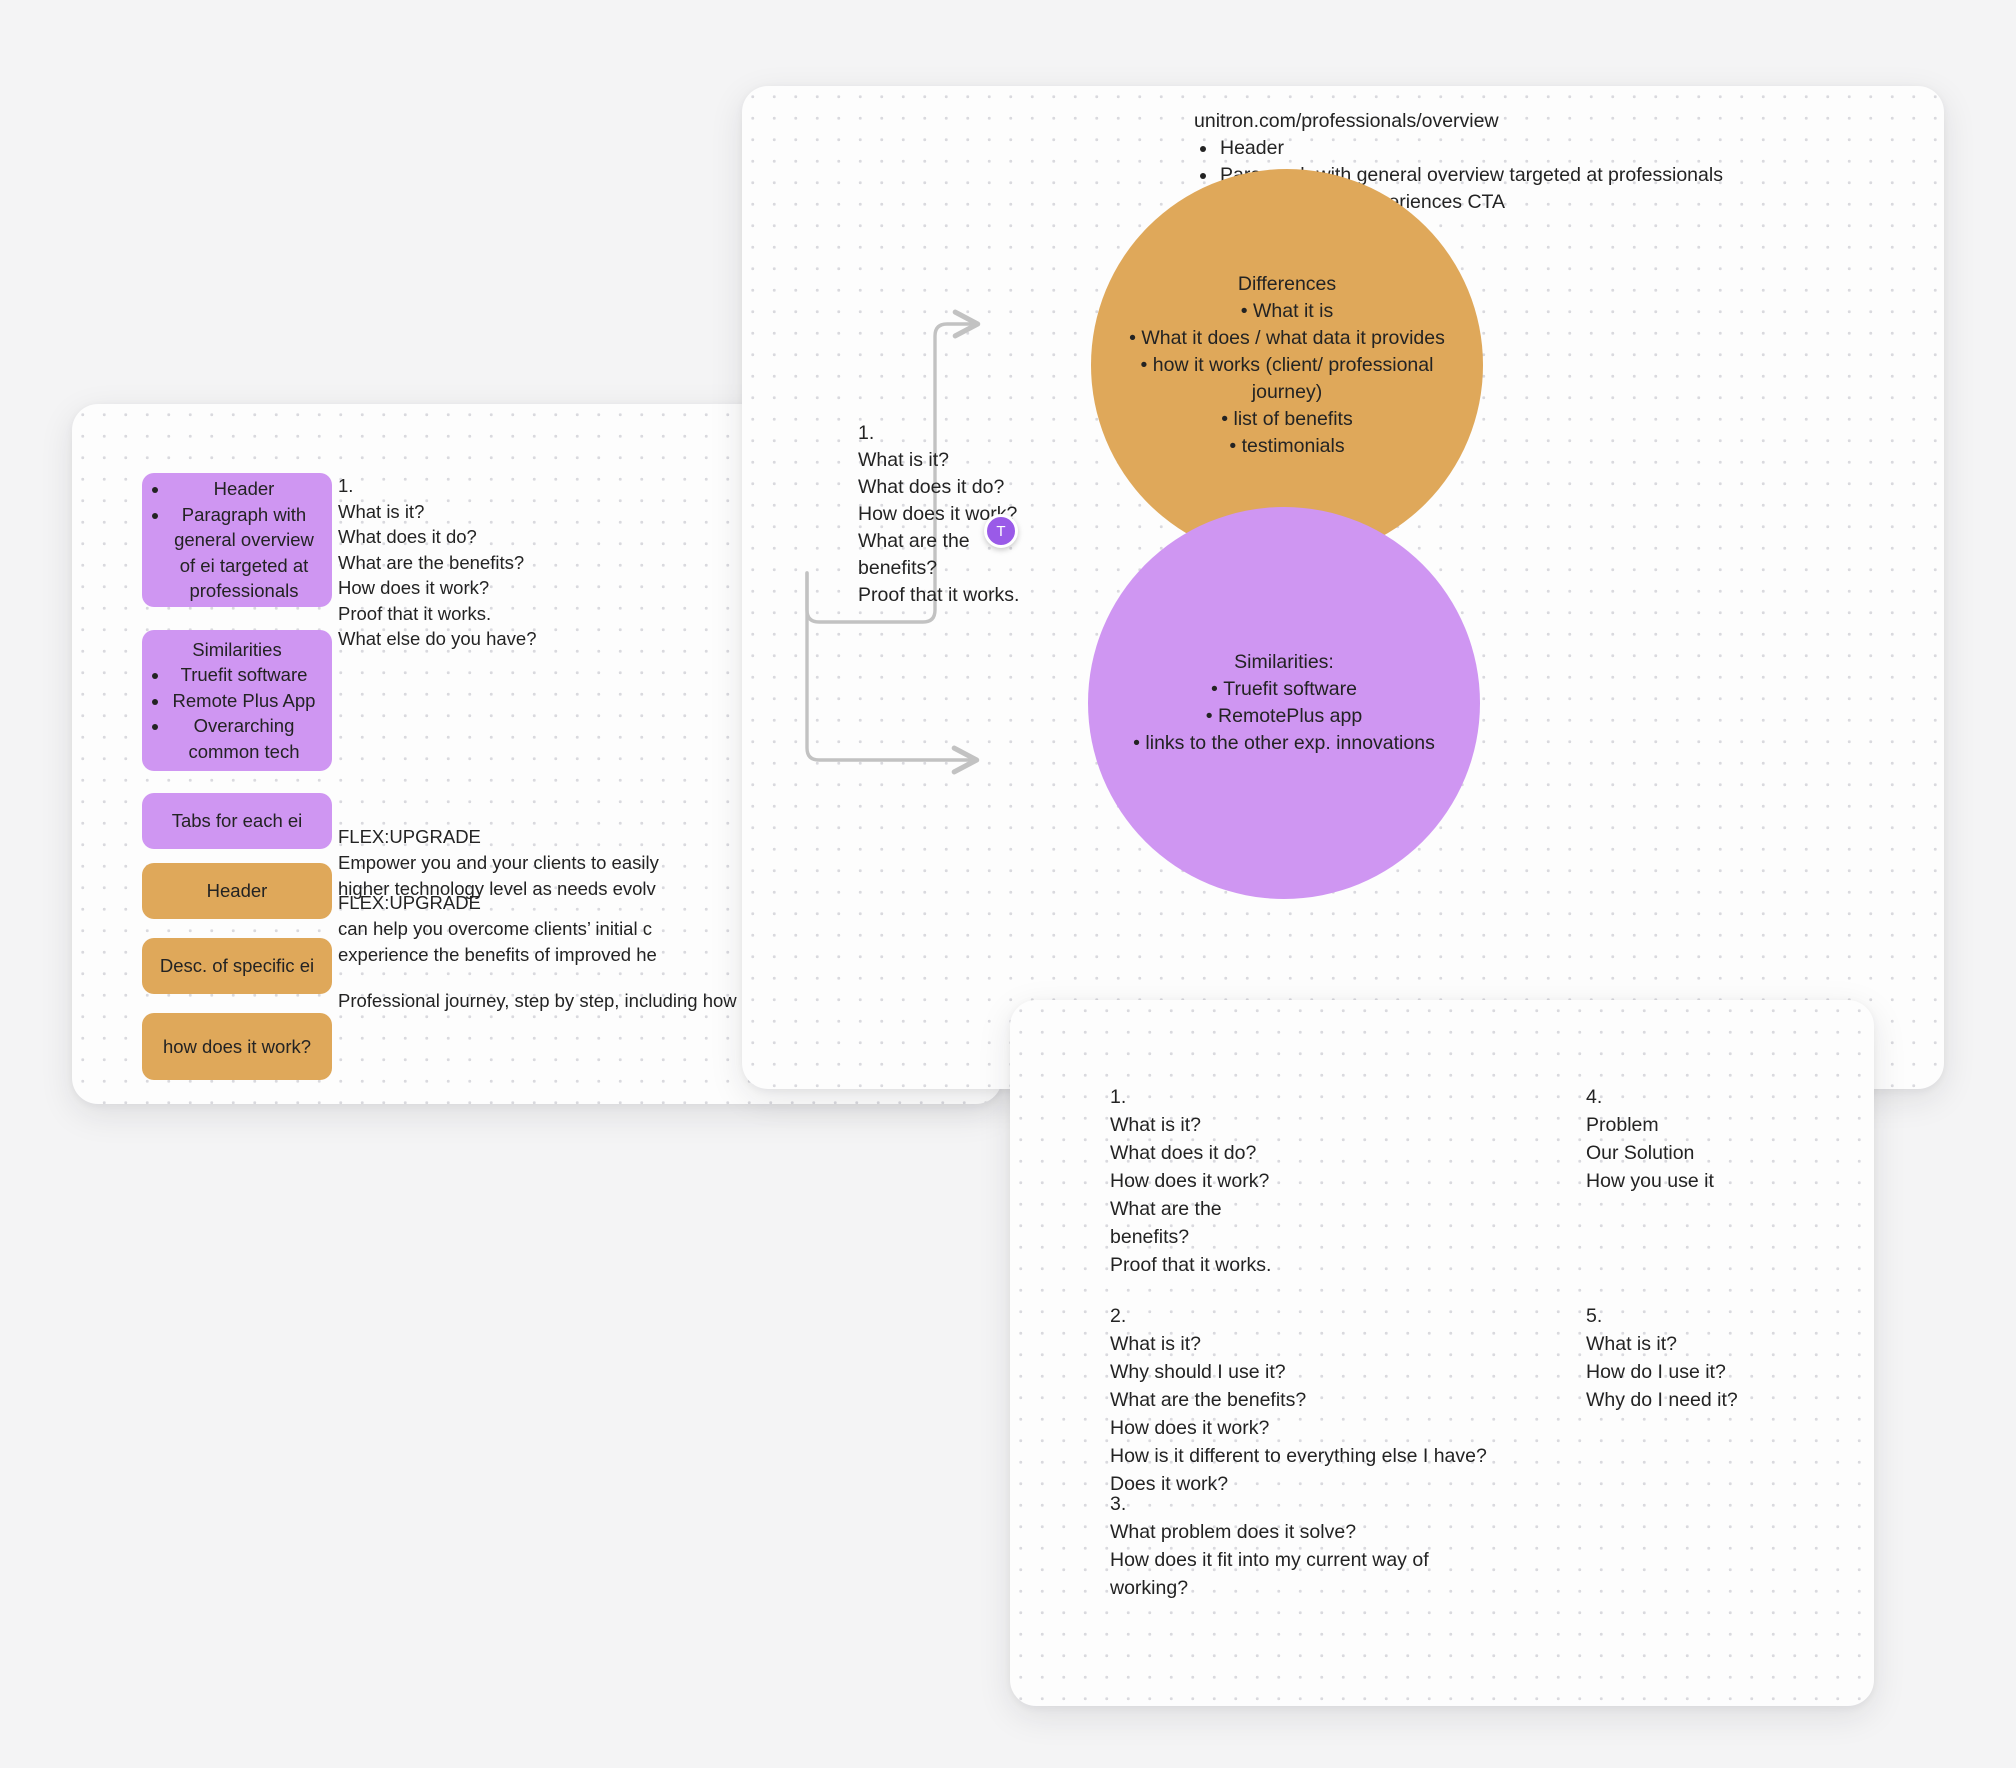 This screenshot has width=2016, height=1768. What do you see at coordinates (346, 485) in the screenshot?
I see `left-questions-number: 1.` at bounding box center [346, 485].